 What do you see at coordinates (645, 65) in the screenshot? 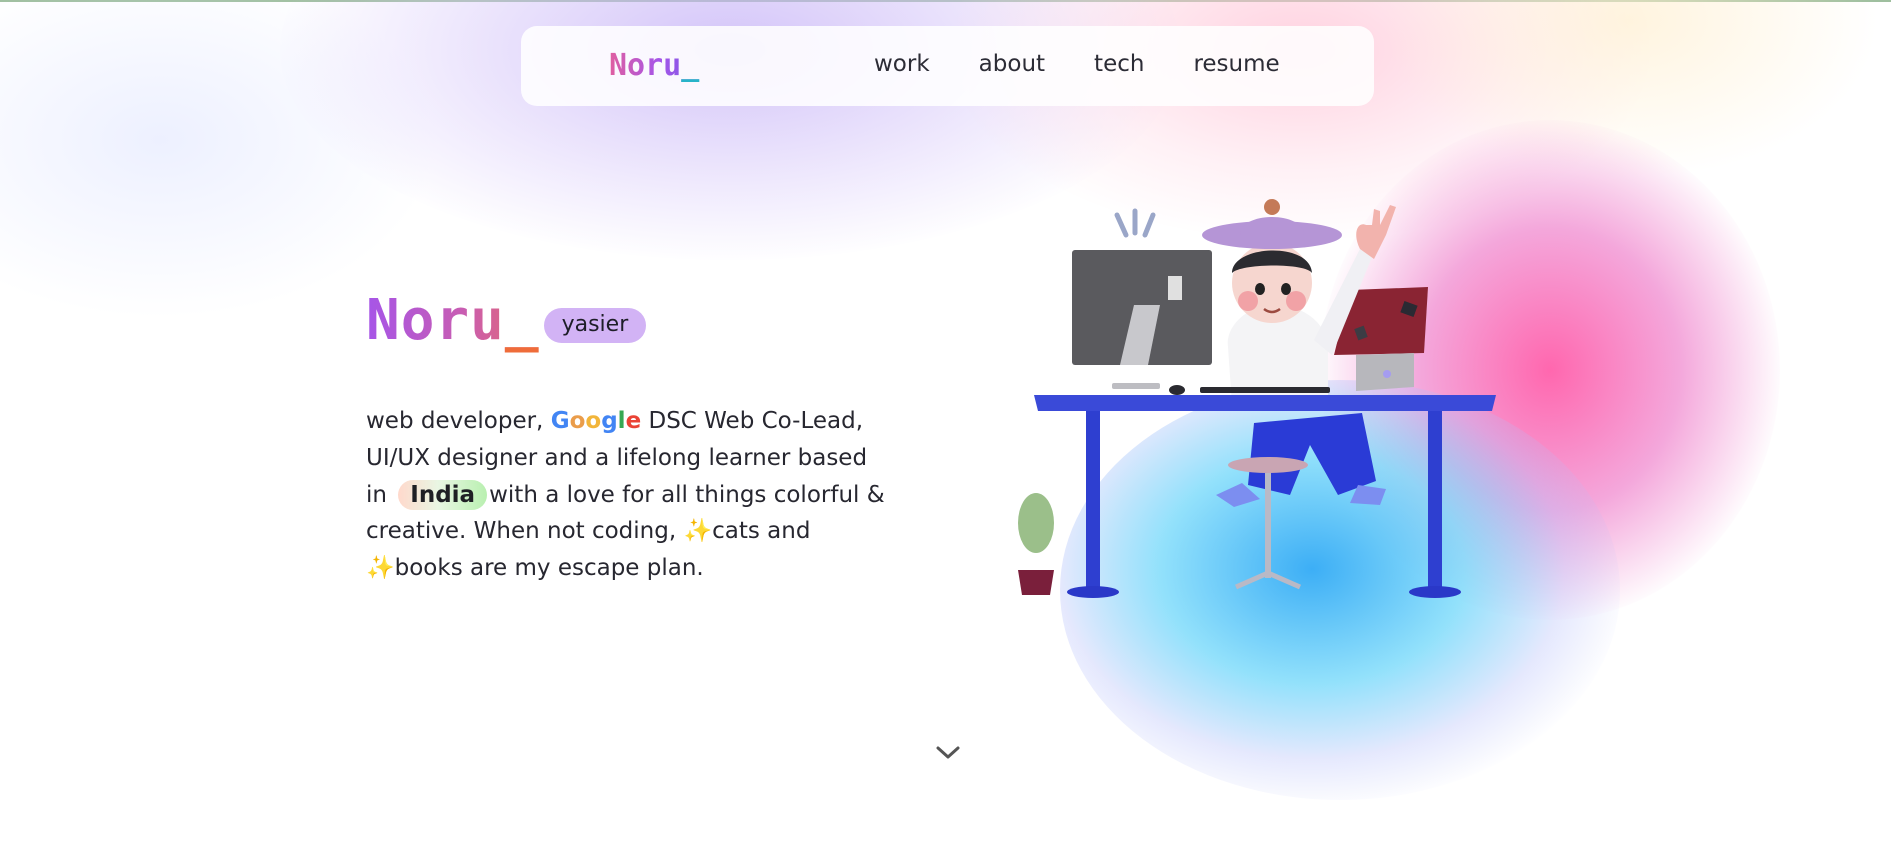
I see `nav-logo-text: Noru` at bounding box center [645, 65].